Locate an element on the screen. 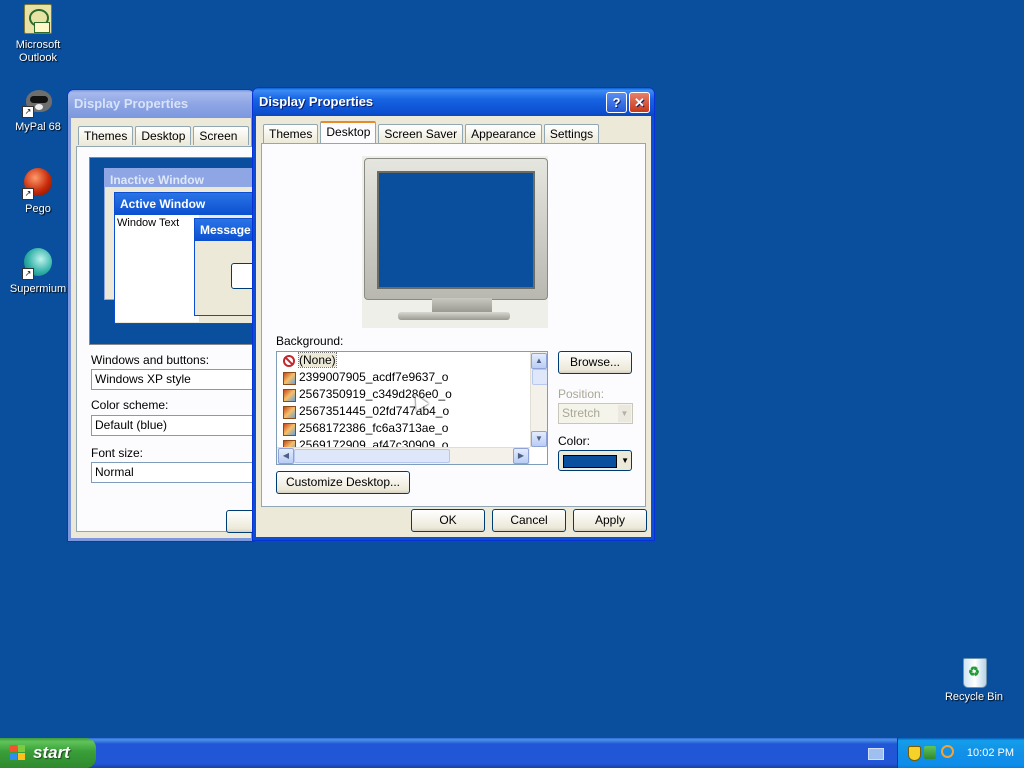  background-item-none: (None) is located at coordinates (412, 360).